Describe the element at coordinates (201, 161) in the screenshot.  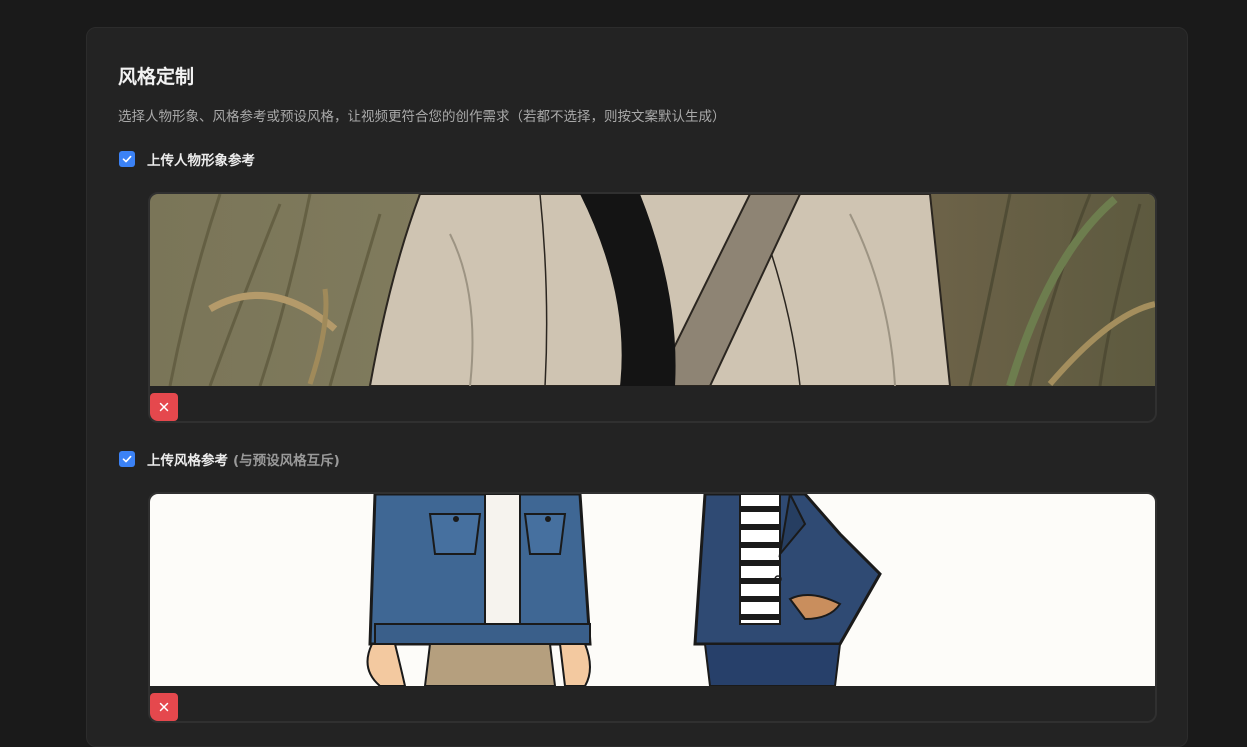
I see `character-ref-label: 上传人物形象参考` at that location.